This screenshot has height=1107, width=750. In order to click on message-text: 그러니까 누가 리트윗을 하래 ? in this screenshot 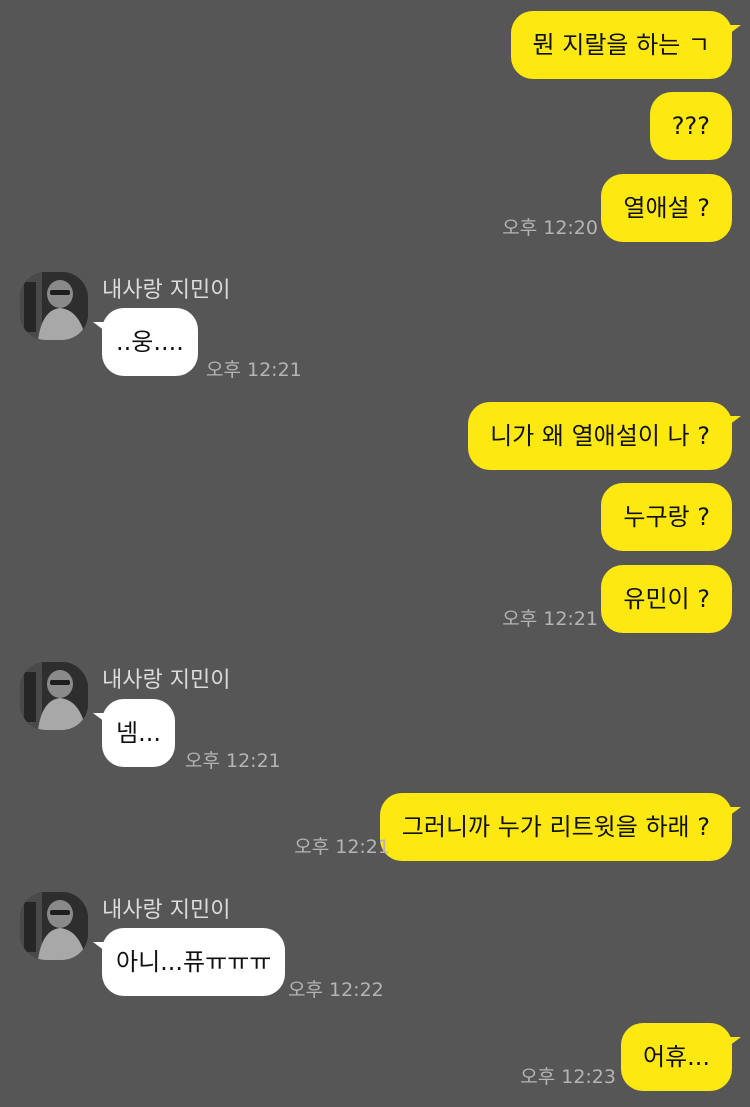, I will do `click(555, 827)`.